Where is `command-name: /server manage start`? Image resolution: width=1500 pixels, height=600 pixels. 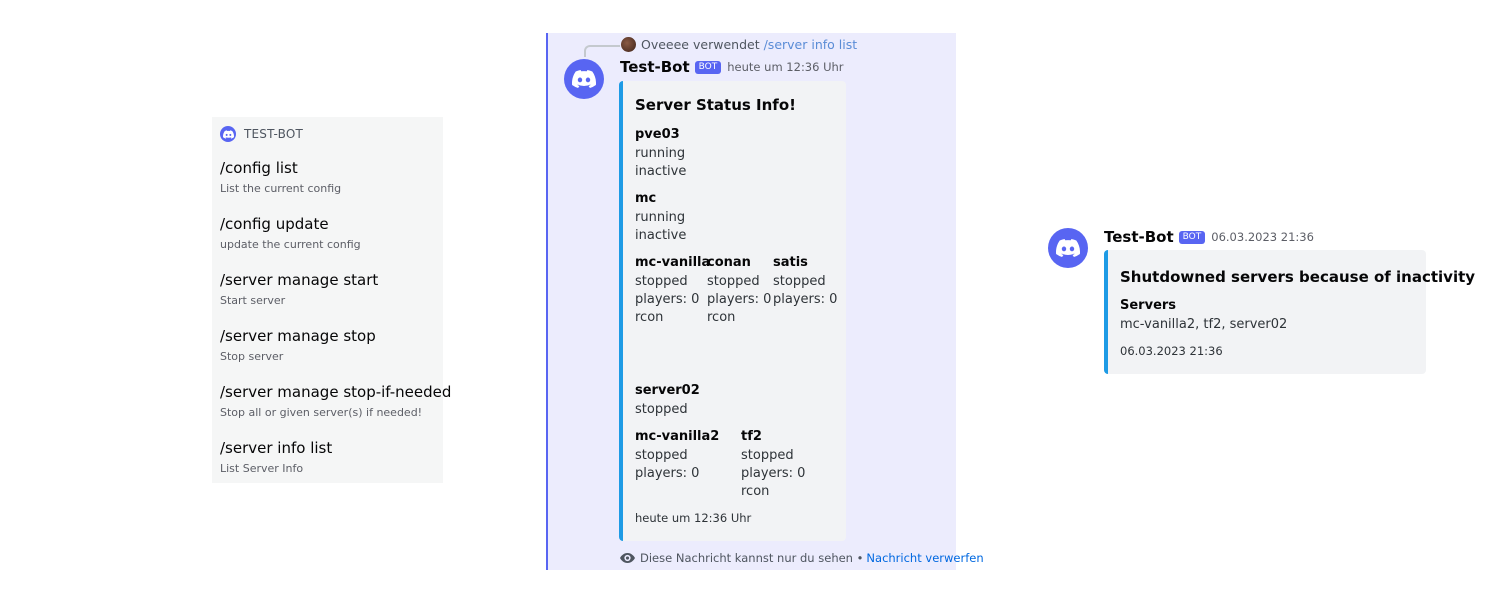 command-name: /server manage start is located at coordinates (299, 280).